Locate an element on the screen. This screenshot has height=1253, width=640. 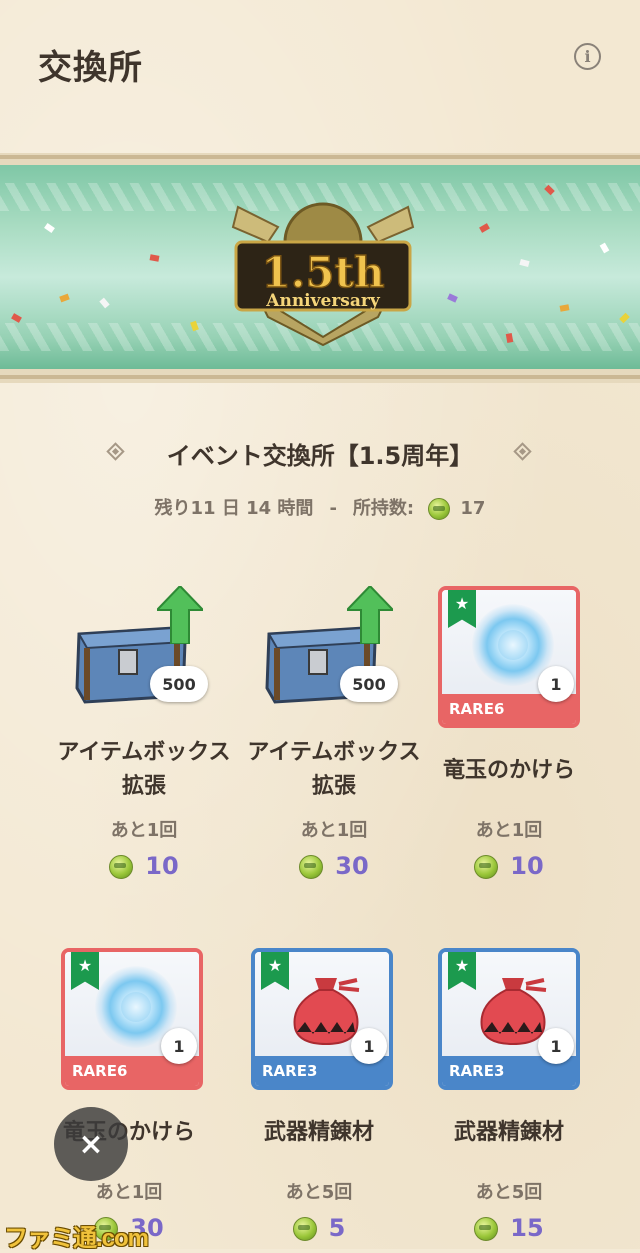
page-title: 交換所 is located at coordinates (90, 68).